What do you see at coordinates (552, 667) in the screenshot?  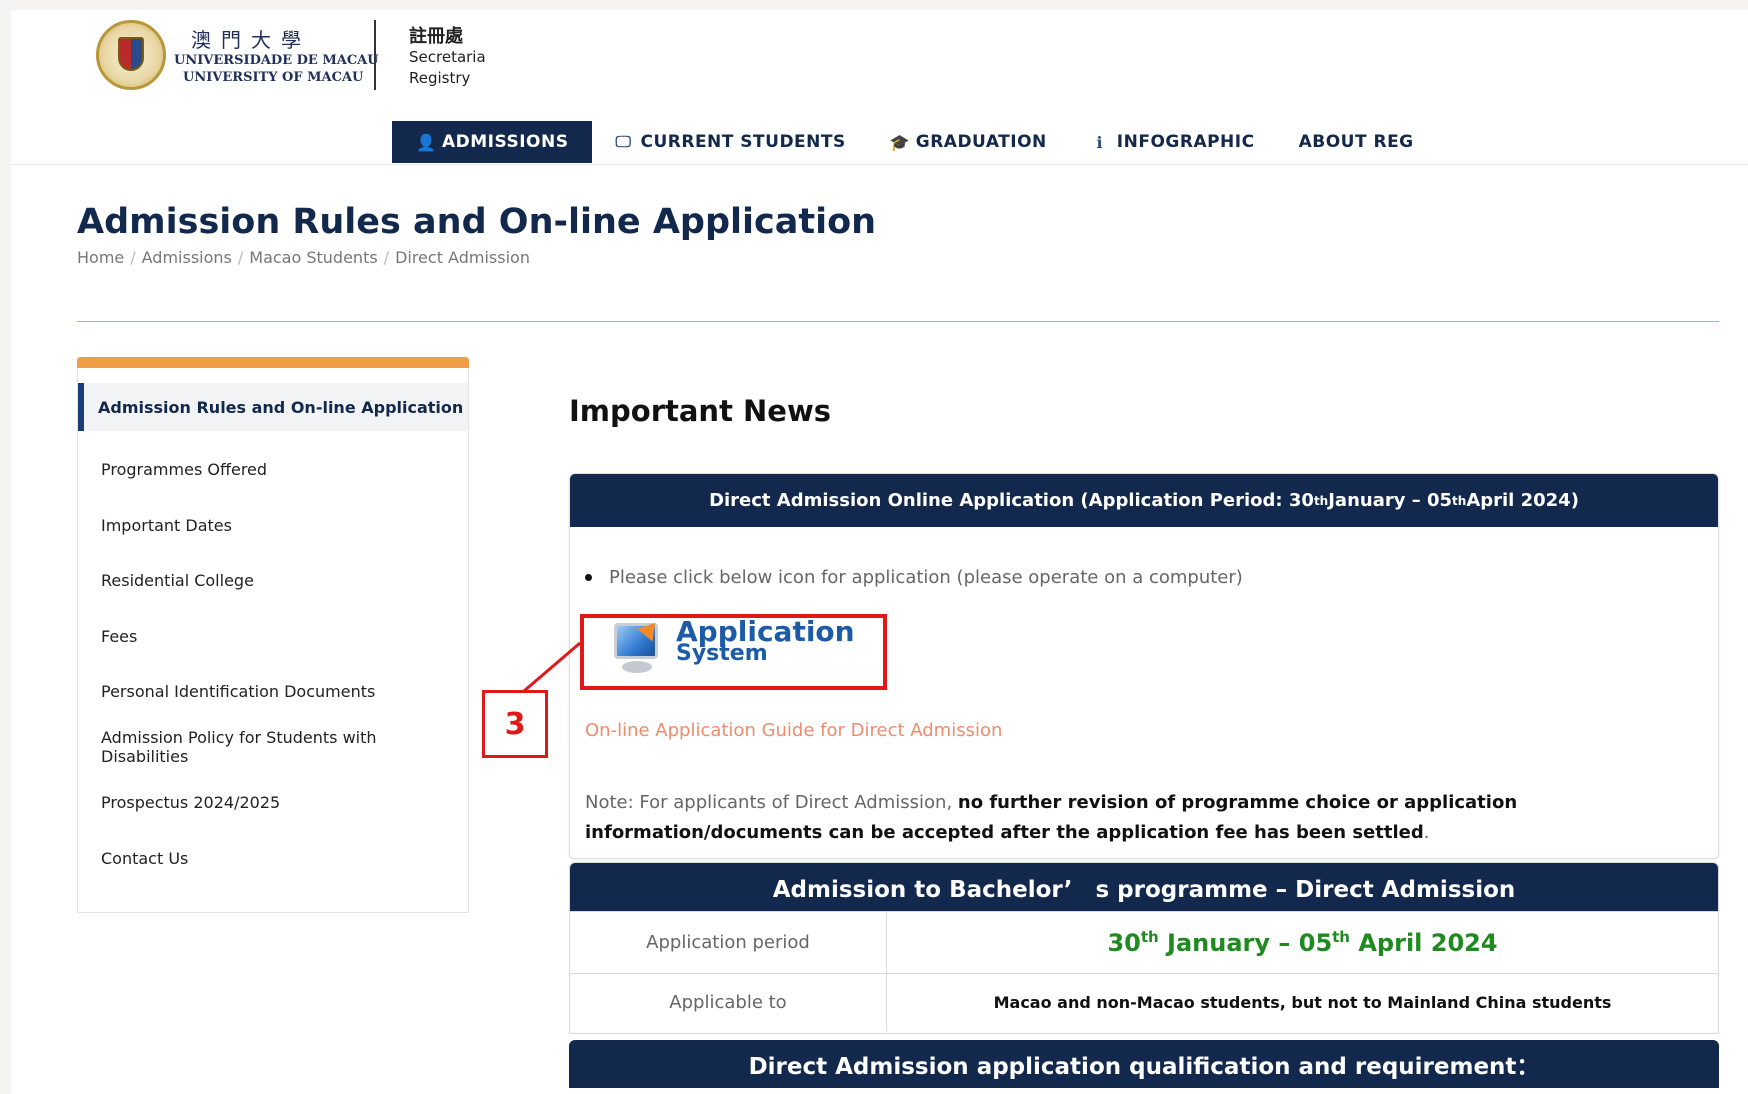 I see `annotation-connector` at bounding box center [552, 667].